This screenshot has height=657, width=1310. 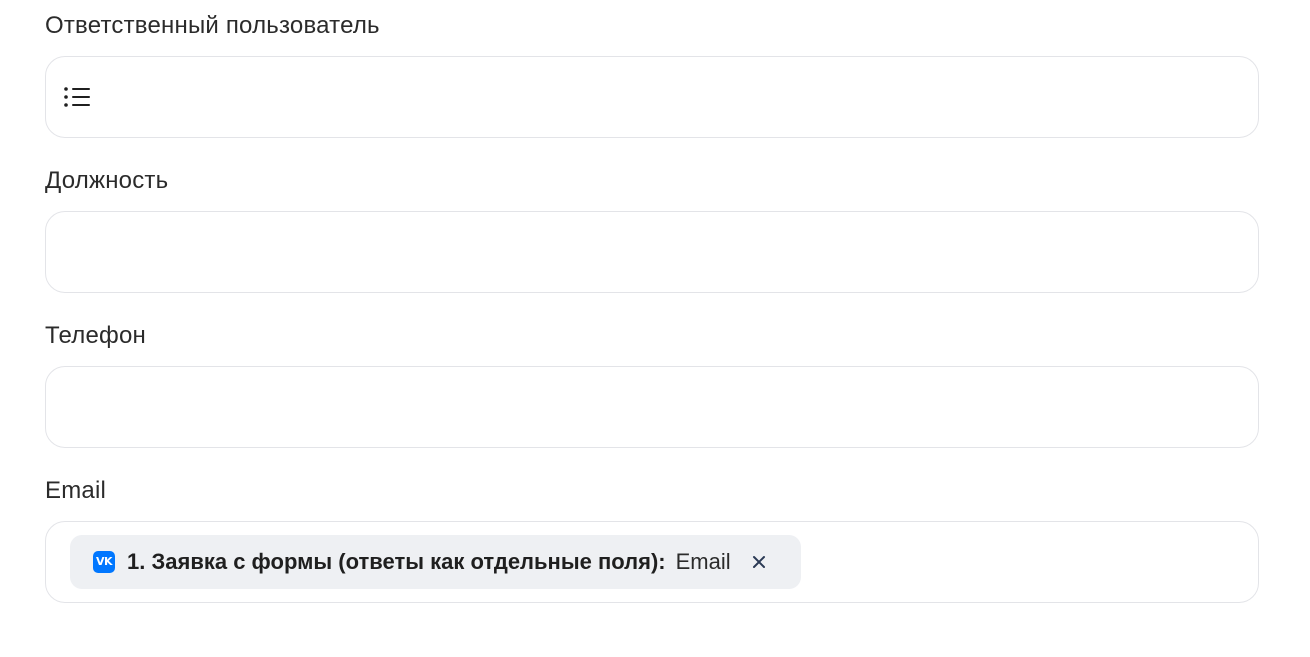 What do you see at coordinates (104, 562) in the screenshot?
I see `vk-icon: VK` at bounding box center [104, 562].